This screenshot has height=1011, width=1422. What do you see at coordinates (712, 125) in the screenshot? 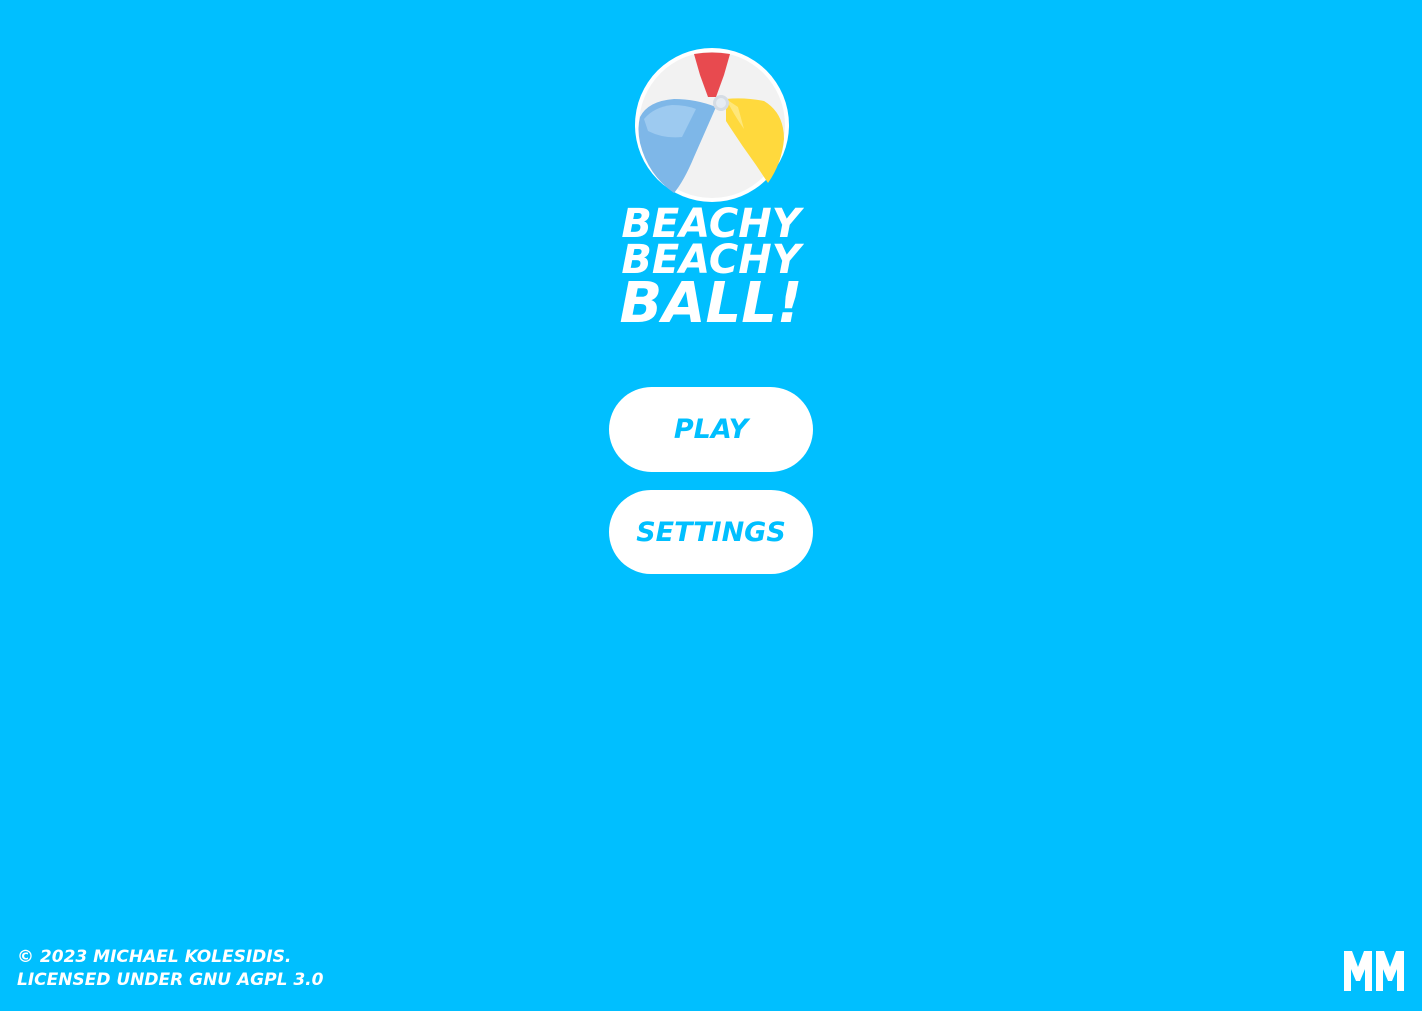
I see `beach-ball-icon` at bounding box center [712, 125].